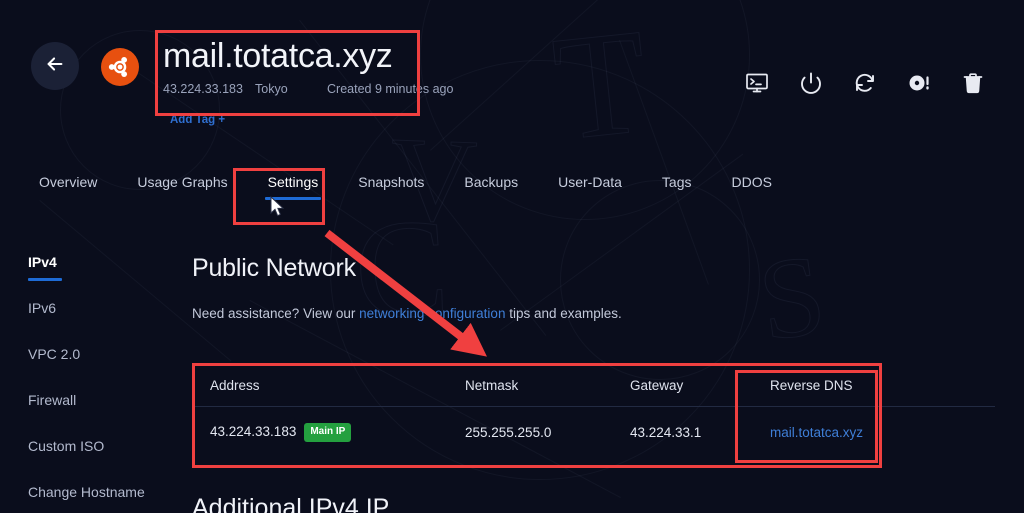  Describe the element at coordinates (822, 386) in the screenshot. I see `column-header-reverse-dns: Reverse DNS` at that location.